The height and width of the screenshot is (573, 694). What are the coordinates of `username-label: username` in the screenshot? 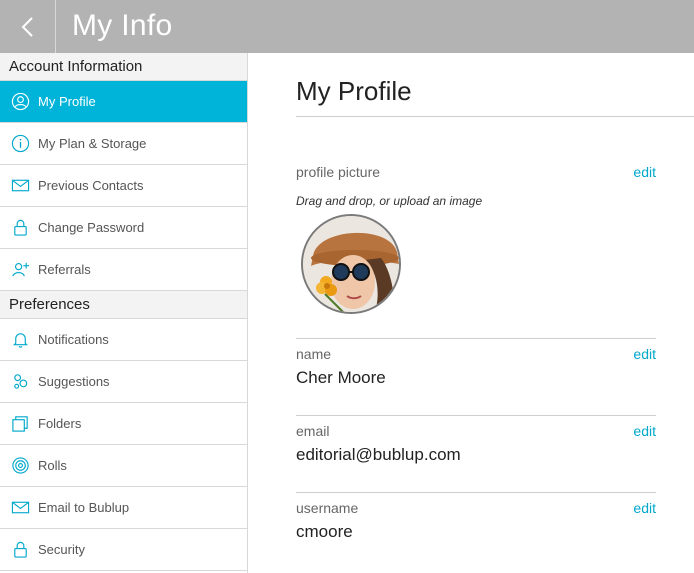 It's located at (327, 508).